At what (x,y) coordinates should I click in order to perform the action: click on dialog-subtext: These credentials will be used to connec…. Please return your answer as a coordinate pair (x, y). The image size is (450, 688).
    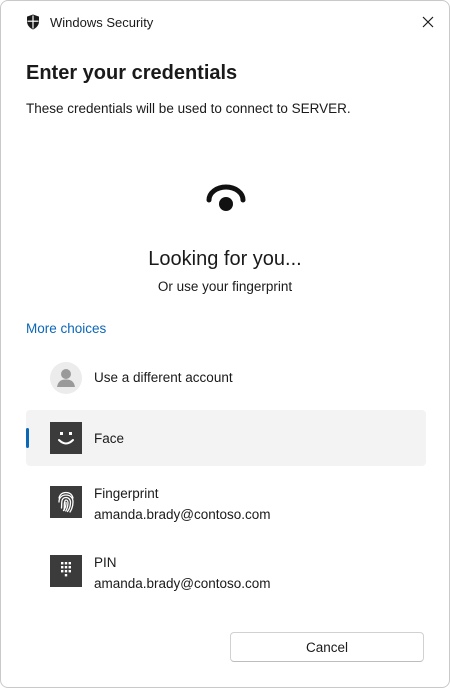
    Looking at the image, I should click on (188, 108).